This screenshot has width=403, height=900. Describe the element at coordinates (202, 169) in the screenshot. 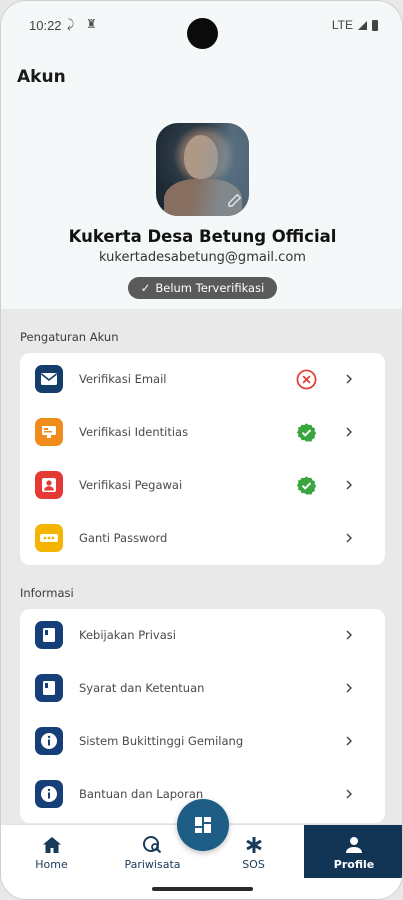

I see `avatar` at that location.